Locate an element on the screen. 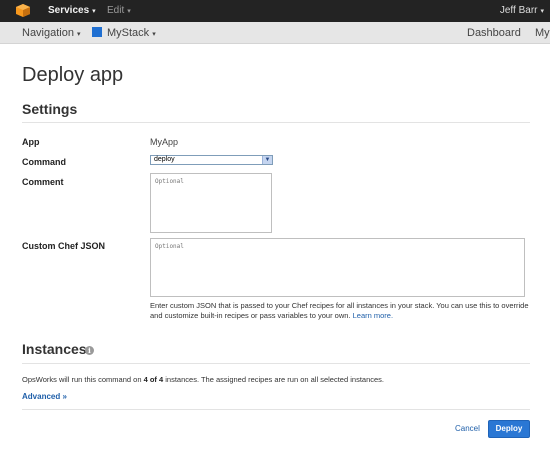  instances-divider is located at coordinates (276, 363).